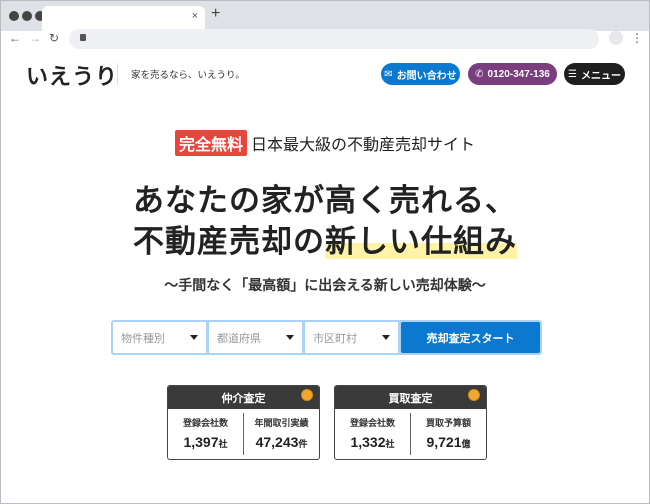  I want to click on menu-label: メニュー, so click(600, 76).